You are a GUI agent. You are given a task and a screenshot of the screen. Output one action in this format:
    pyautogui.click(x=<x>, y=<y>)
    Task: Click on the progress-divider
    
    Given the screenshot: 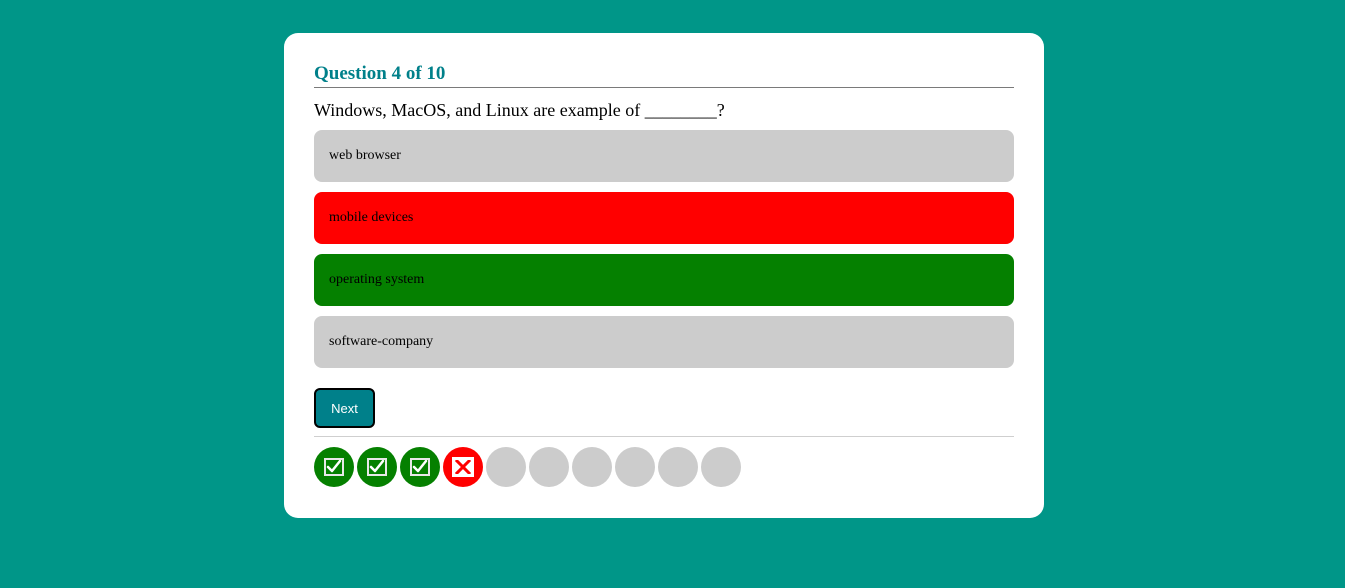 What is the action you would take?
    pyautogui.click(x=664, y=436)
    